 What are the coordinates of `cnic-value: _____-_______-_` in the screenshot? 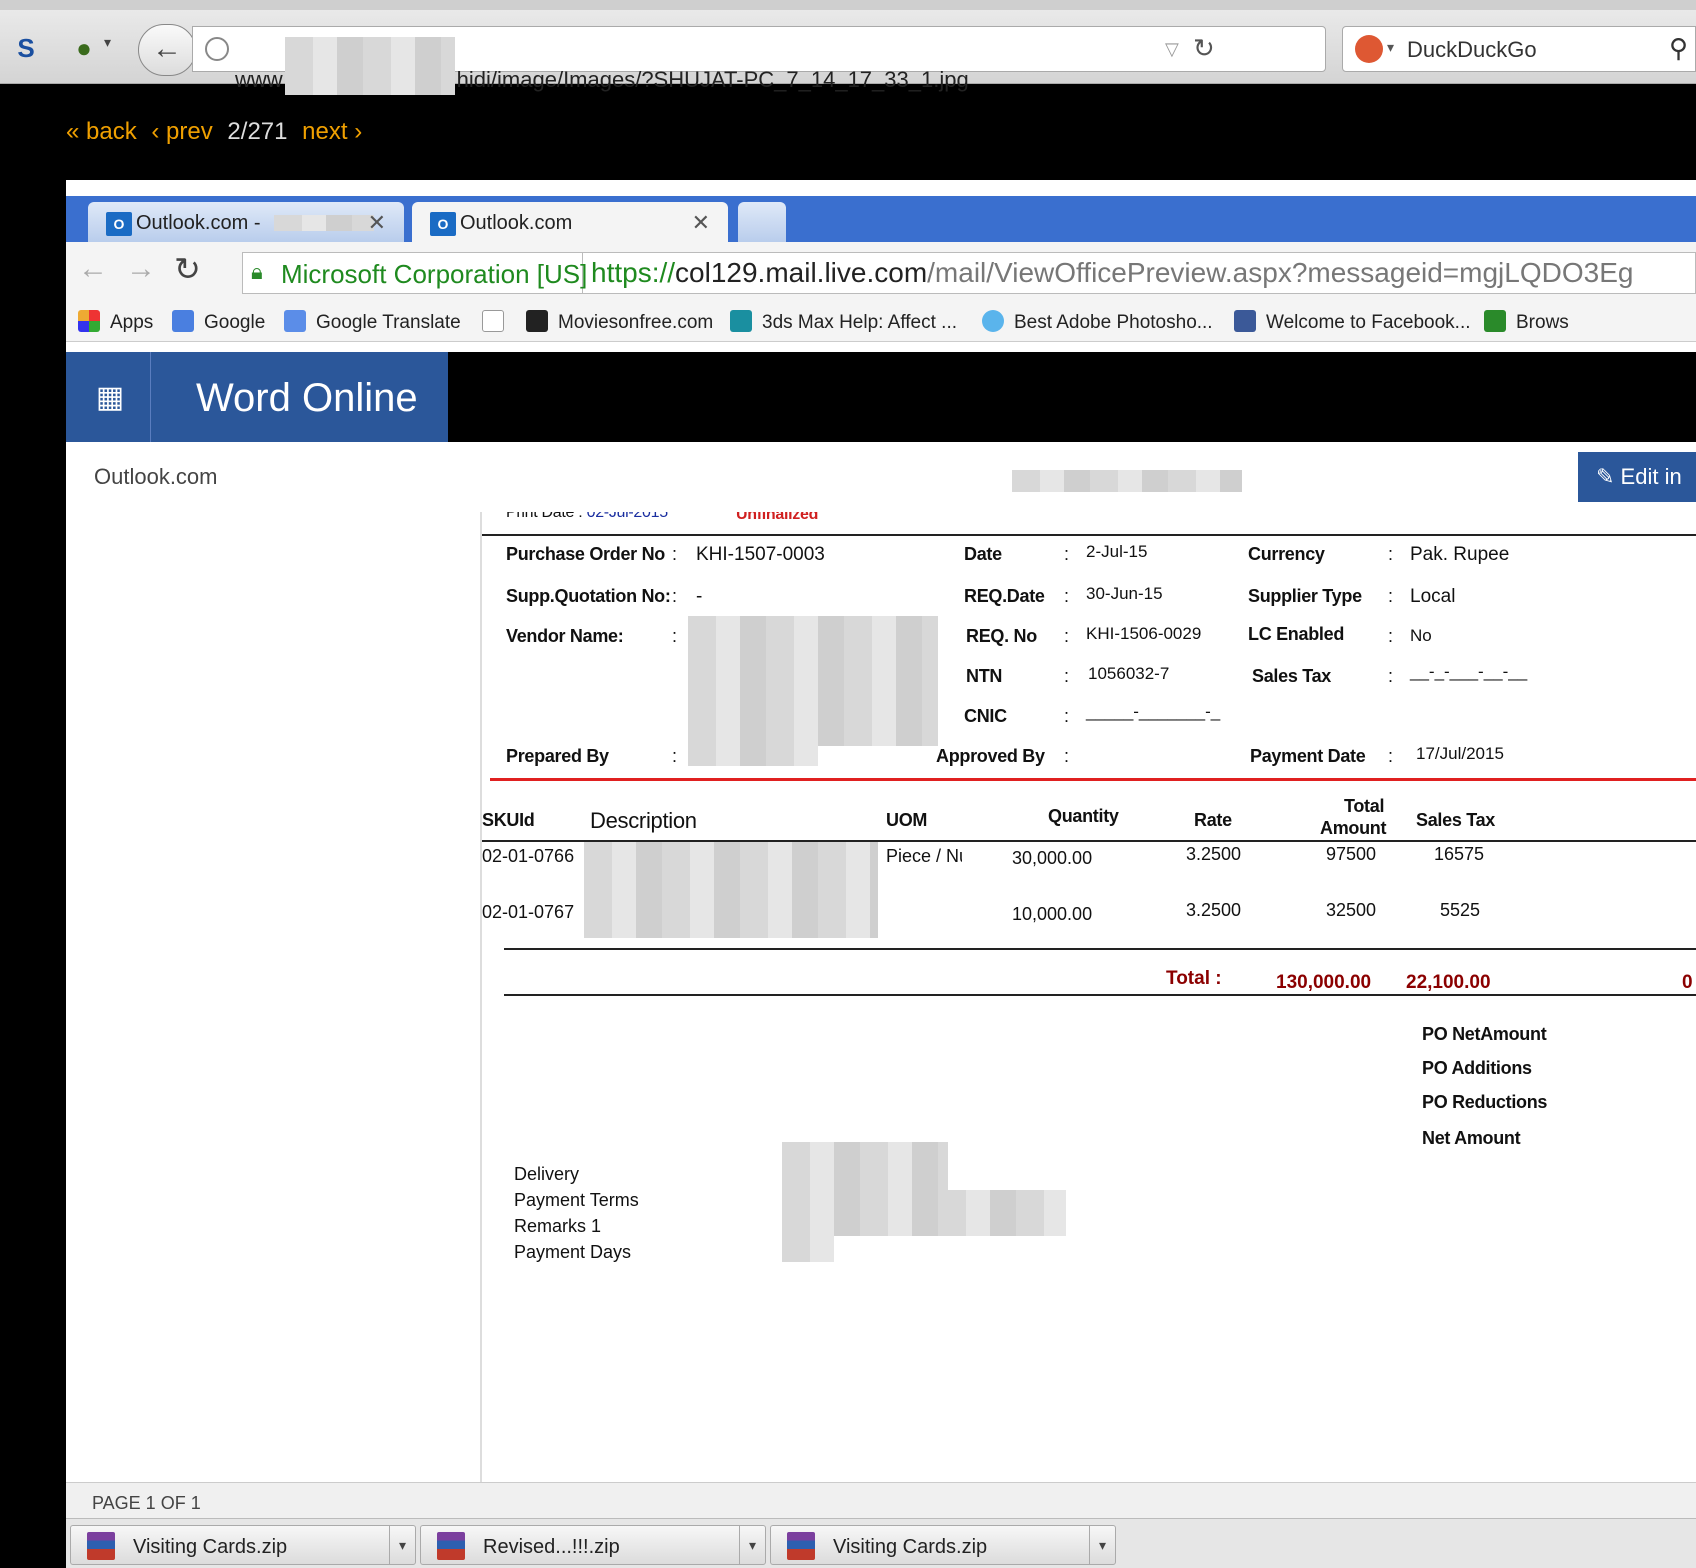 It's located at (1153, 711).